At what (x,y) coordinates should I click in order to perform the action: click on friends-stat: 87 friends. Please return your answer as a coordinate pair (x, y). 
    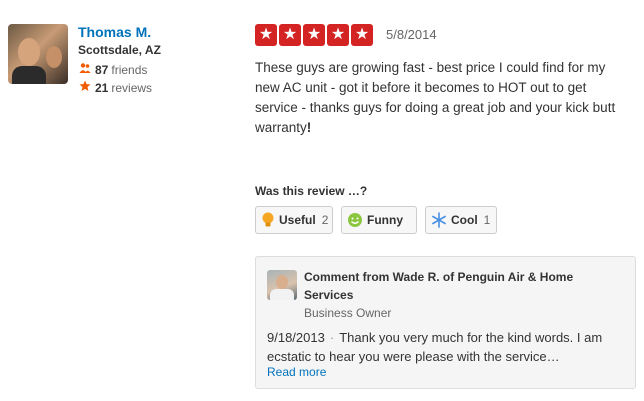
    Looking at the image, I should click on (112, 69).